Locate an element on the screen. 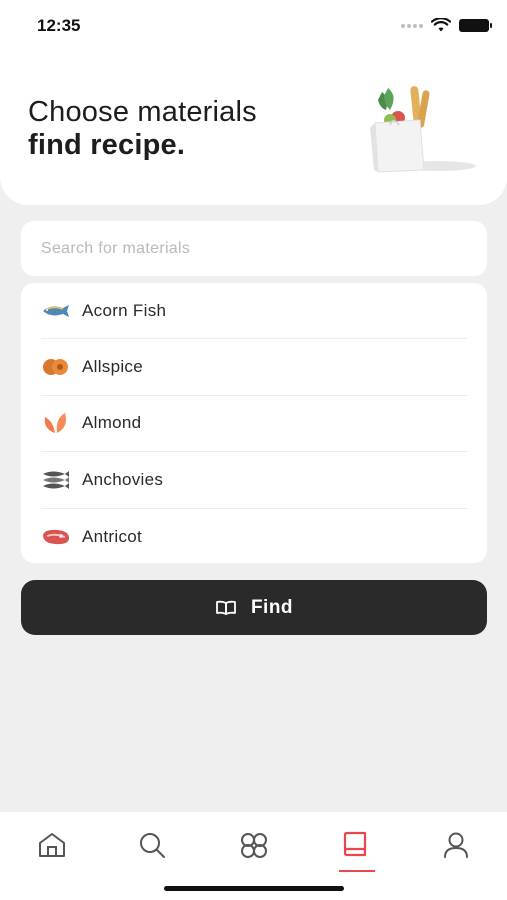 The image size is (507, 900). title-line-2: find recipe. is located at coordinates (107, 145).